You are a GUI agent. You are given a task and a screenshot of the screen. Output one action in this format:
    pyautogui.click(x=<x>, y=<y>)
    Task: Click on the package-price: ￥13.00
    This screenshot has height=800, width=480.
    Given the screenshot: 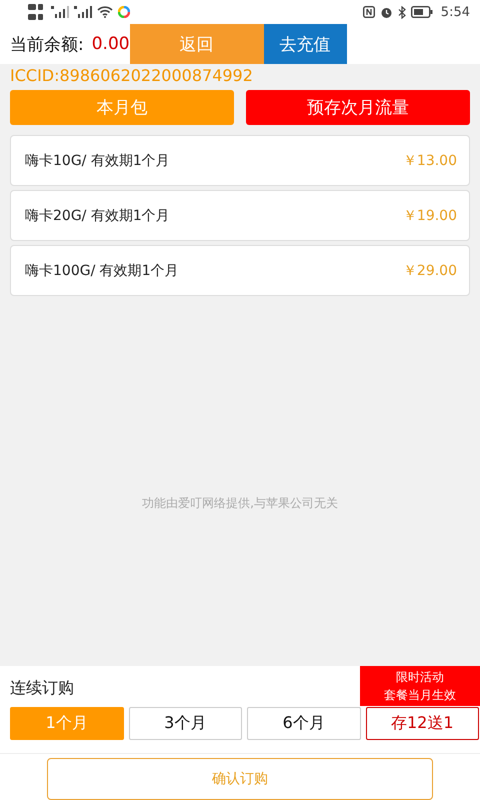 What is the action you would take?
    pyautogui.click(x=429, y=161)
    